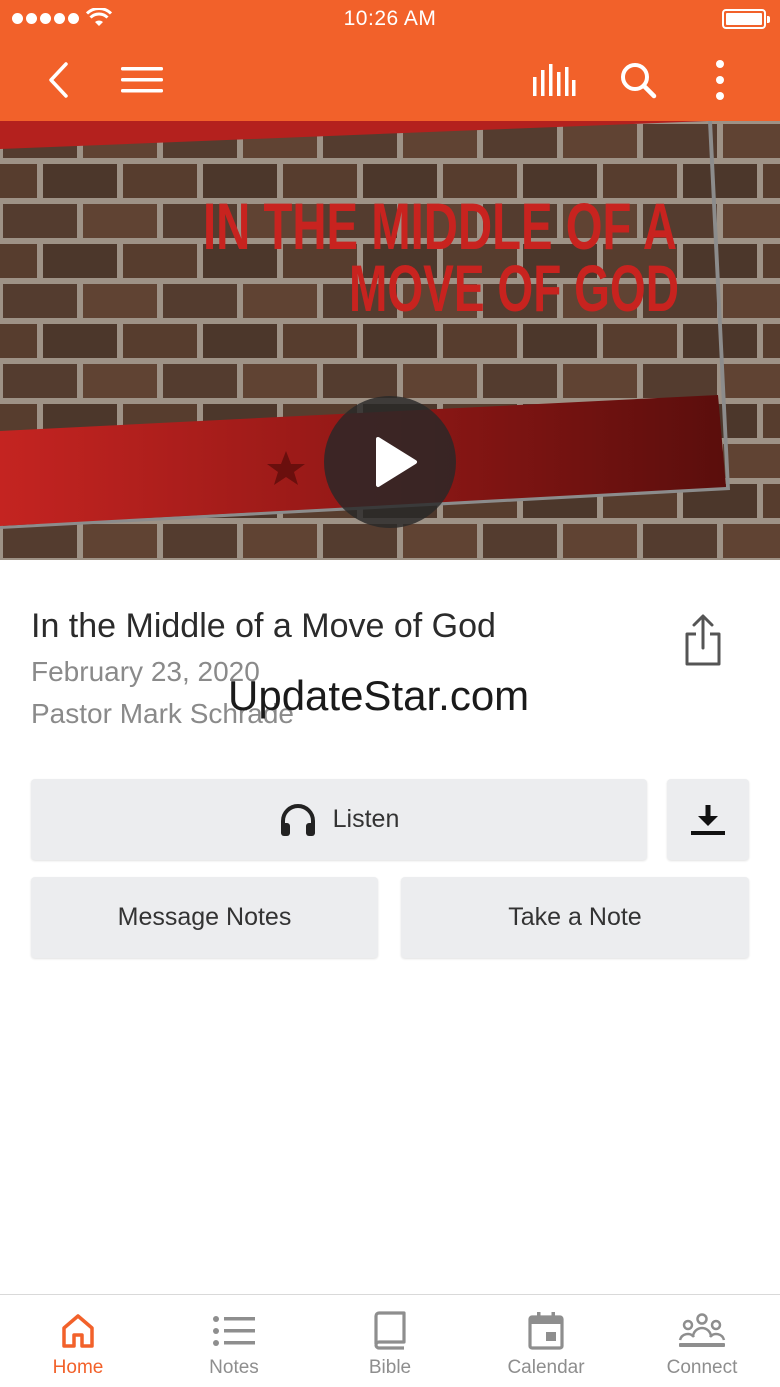 This screenshot has height=1387, width=780. What do you see at coordinates (297, 819) in the screenshot?
I see `headphones-icon` at bounding box center [297, 819].